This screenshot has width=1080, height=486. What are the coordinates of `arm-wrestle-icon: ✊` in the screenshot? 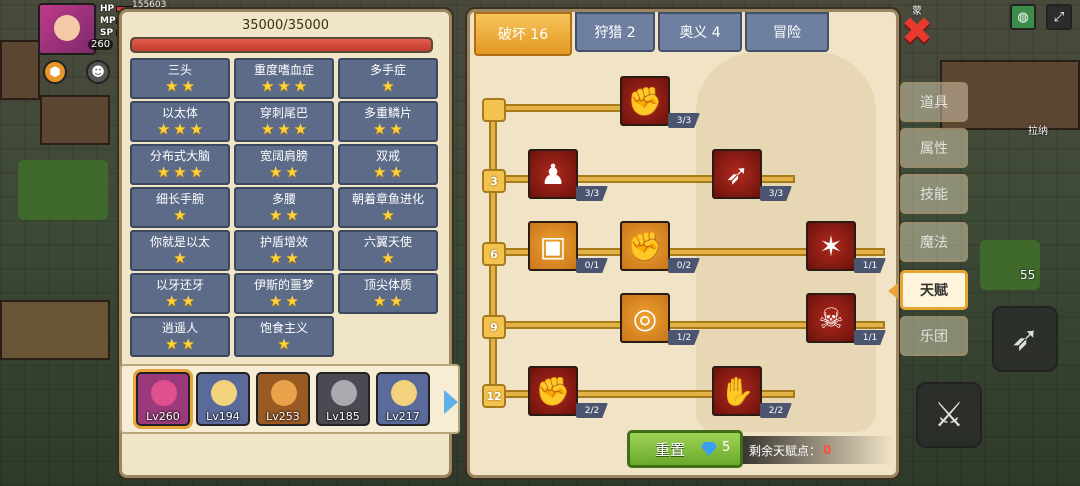 It's located at (645, 101).